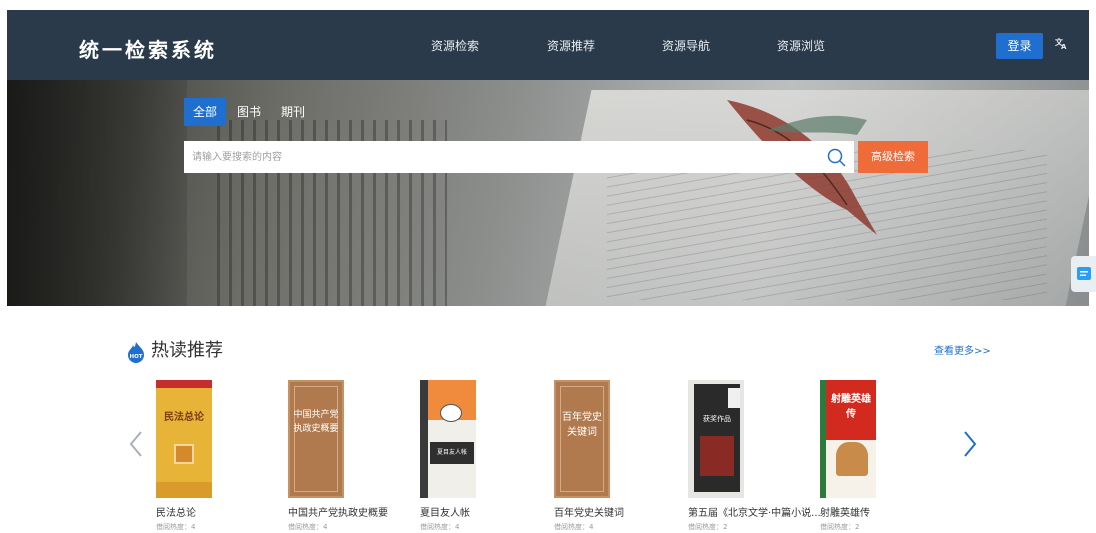  I want to click on carousel-prev-button, so click(136, 446).